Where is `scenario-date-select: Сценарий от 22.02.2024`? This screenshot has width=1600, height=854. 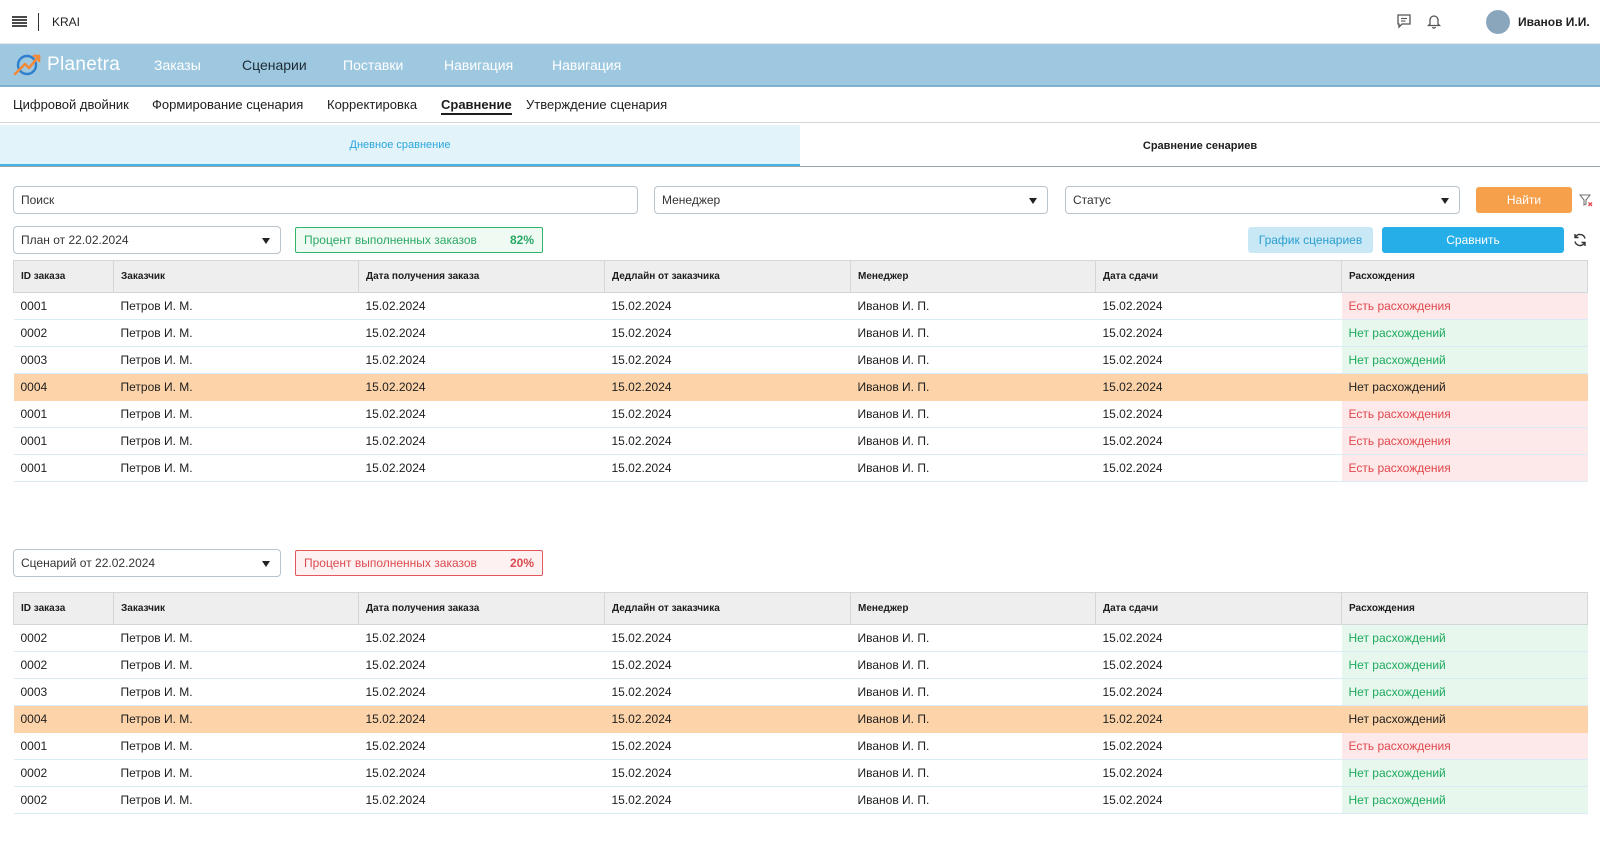
scenario-date-select: Сценарий от 22.02.2024 is located at coordinates (147, 563).